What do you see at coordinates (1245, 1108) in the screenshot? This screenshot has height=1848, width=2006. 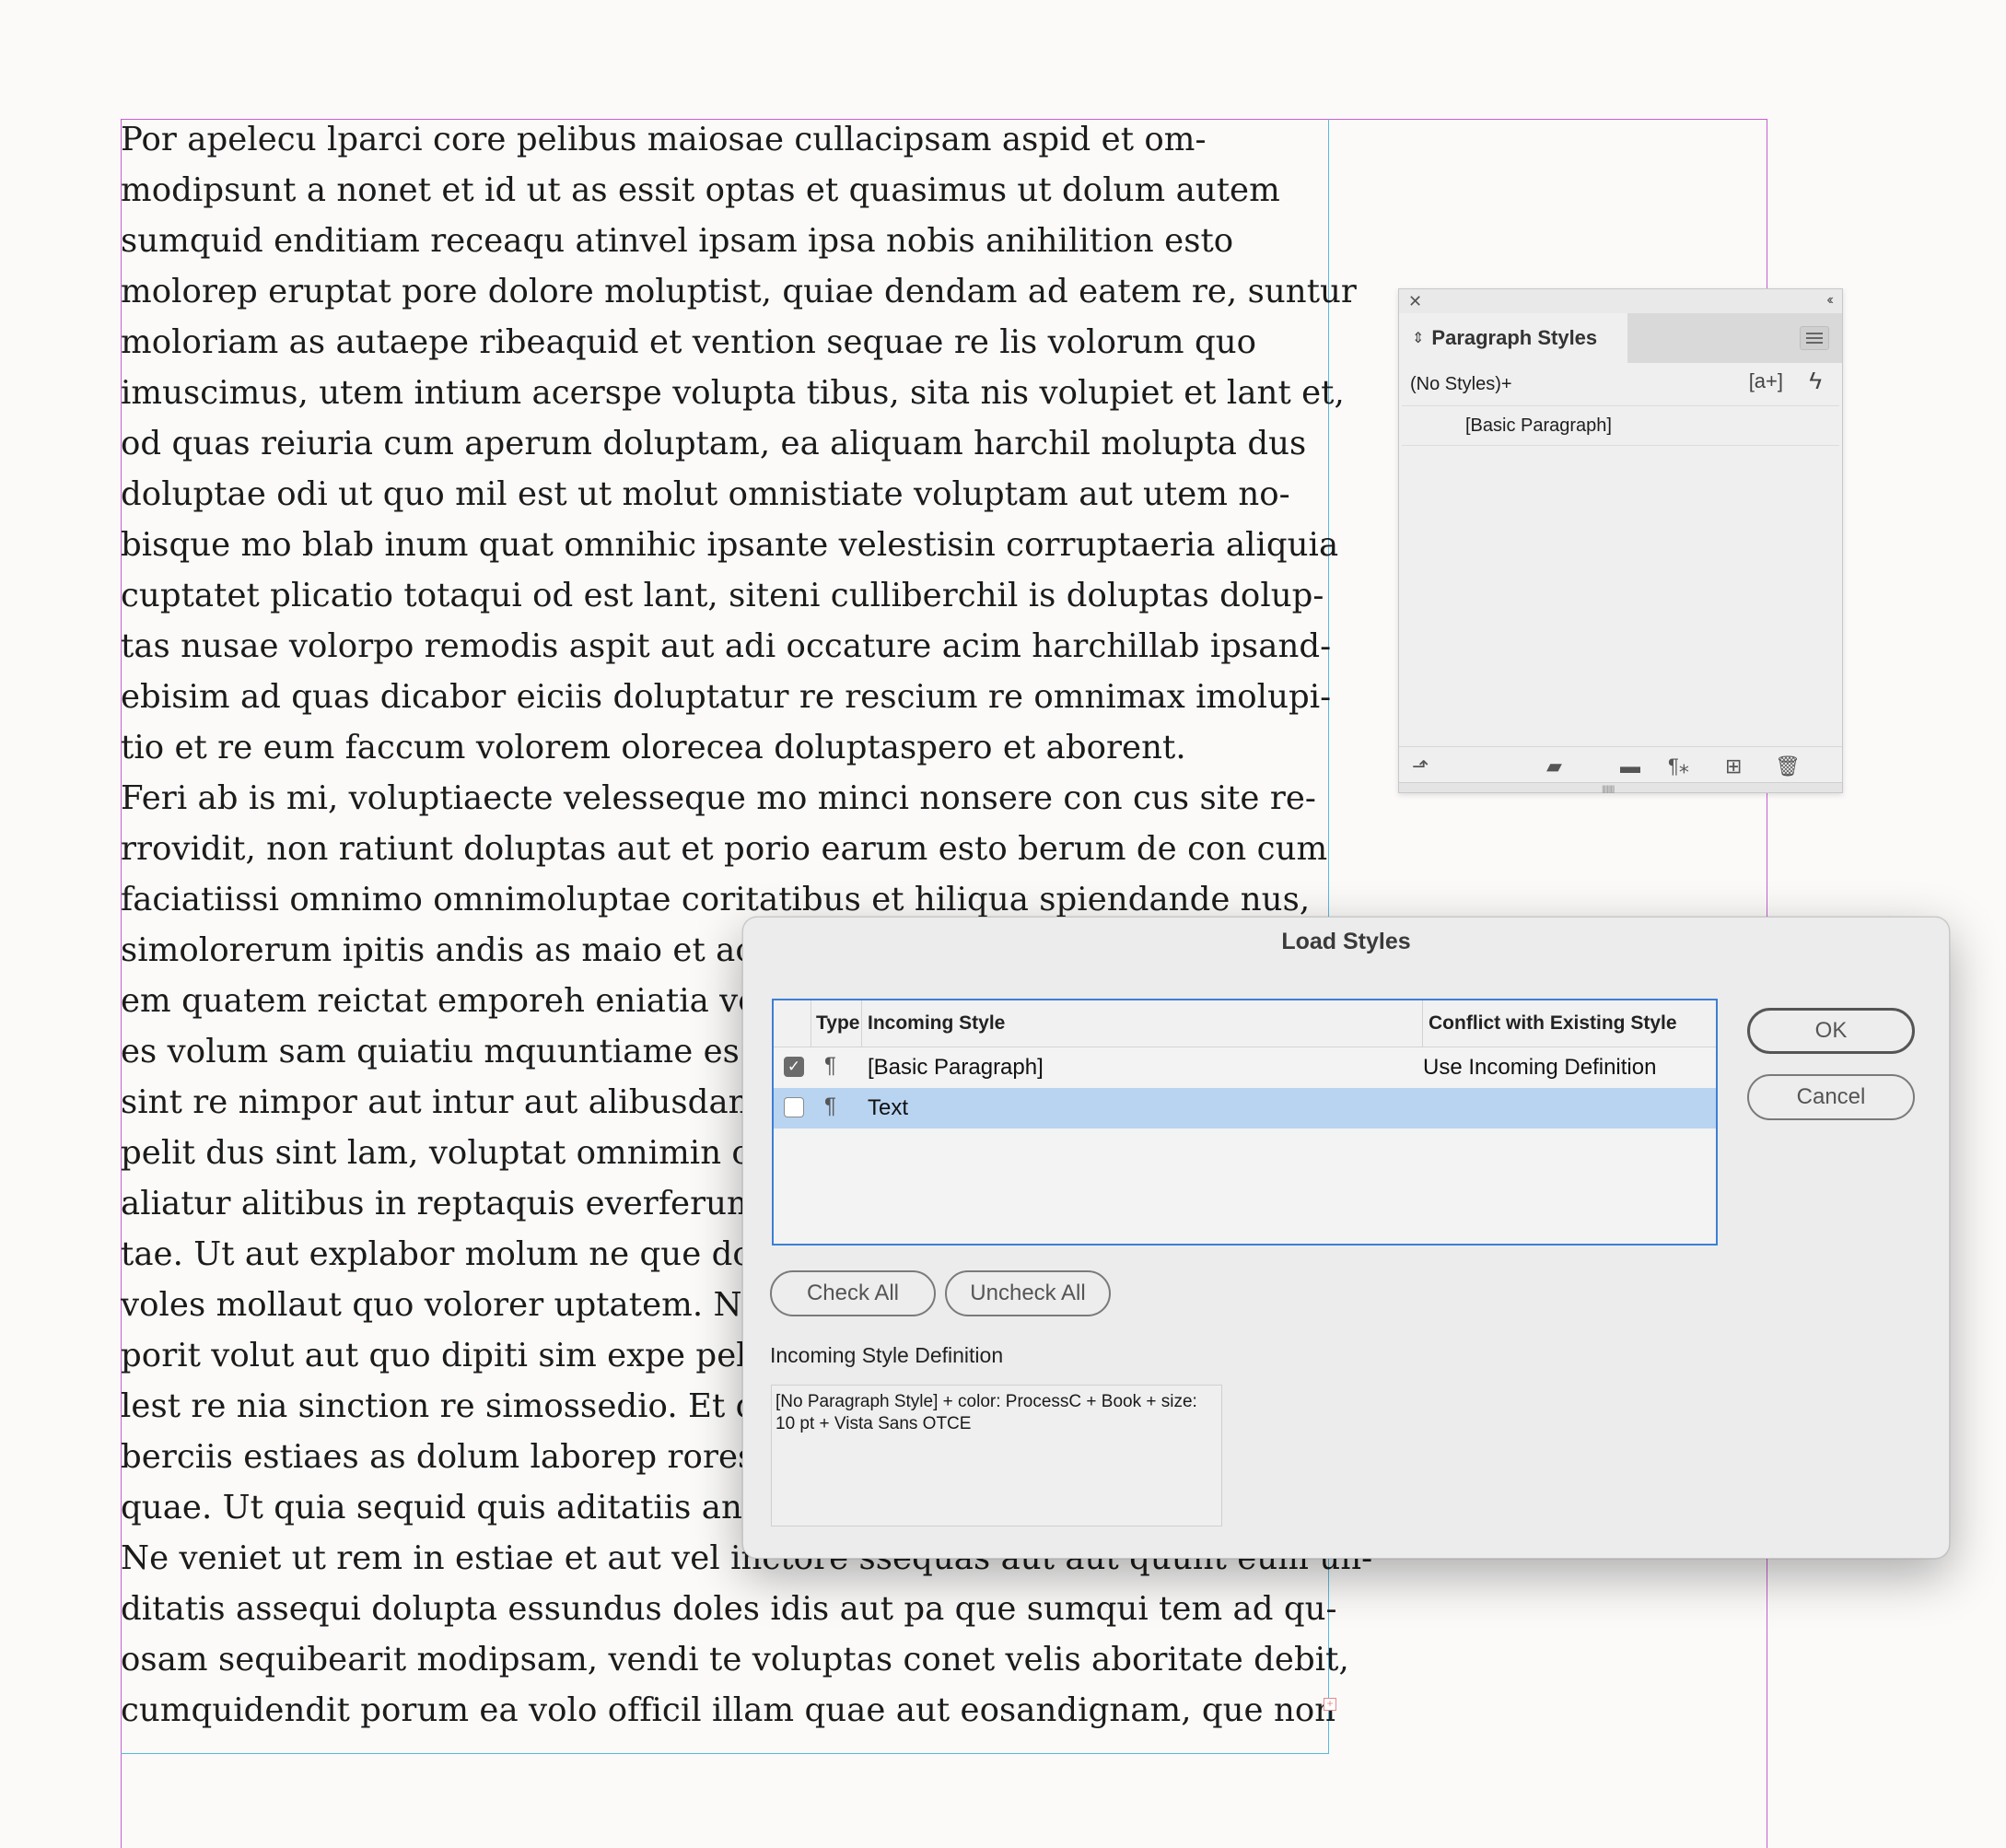 I see `table-row: ¶ Text` at bounding box center [1245, 1108].